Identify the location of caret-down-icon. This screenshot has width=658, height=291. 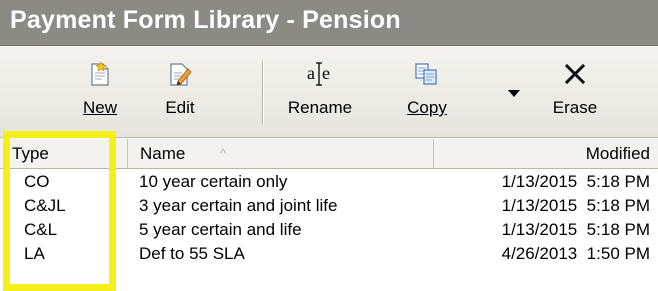
(514, 93).